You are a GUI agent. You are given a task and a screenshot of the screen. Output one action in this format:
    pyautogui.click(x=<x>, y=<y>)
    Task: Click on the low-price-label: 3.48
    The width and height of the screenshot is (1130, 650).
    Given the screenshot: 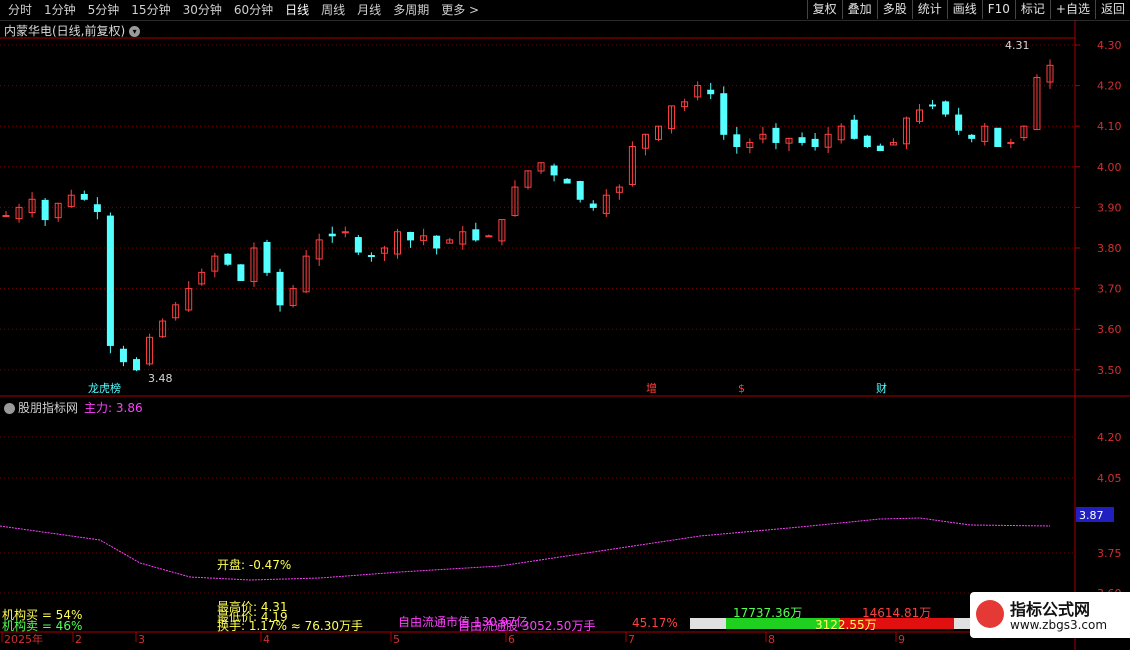 What is the action you would take?
    pyautogui.click(x=160, y=378)
    